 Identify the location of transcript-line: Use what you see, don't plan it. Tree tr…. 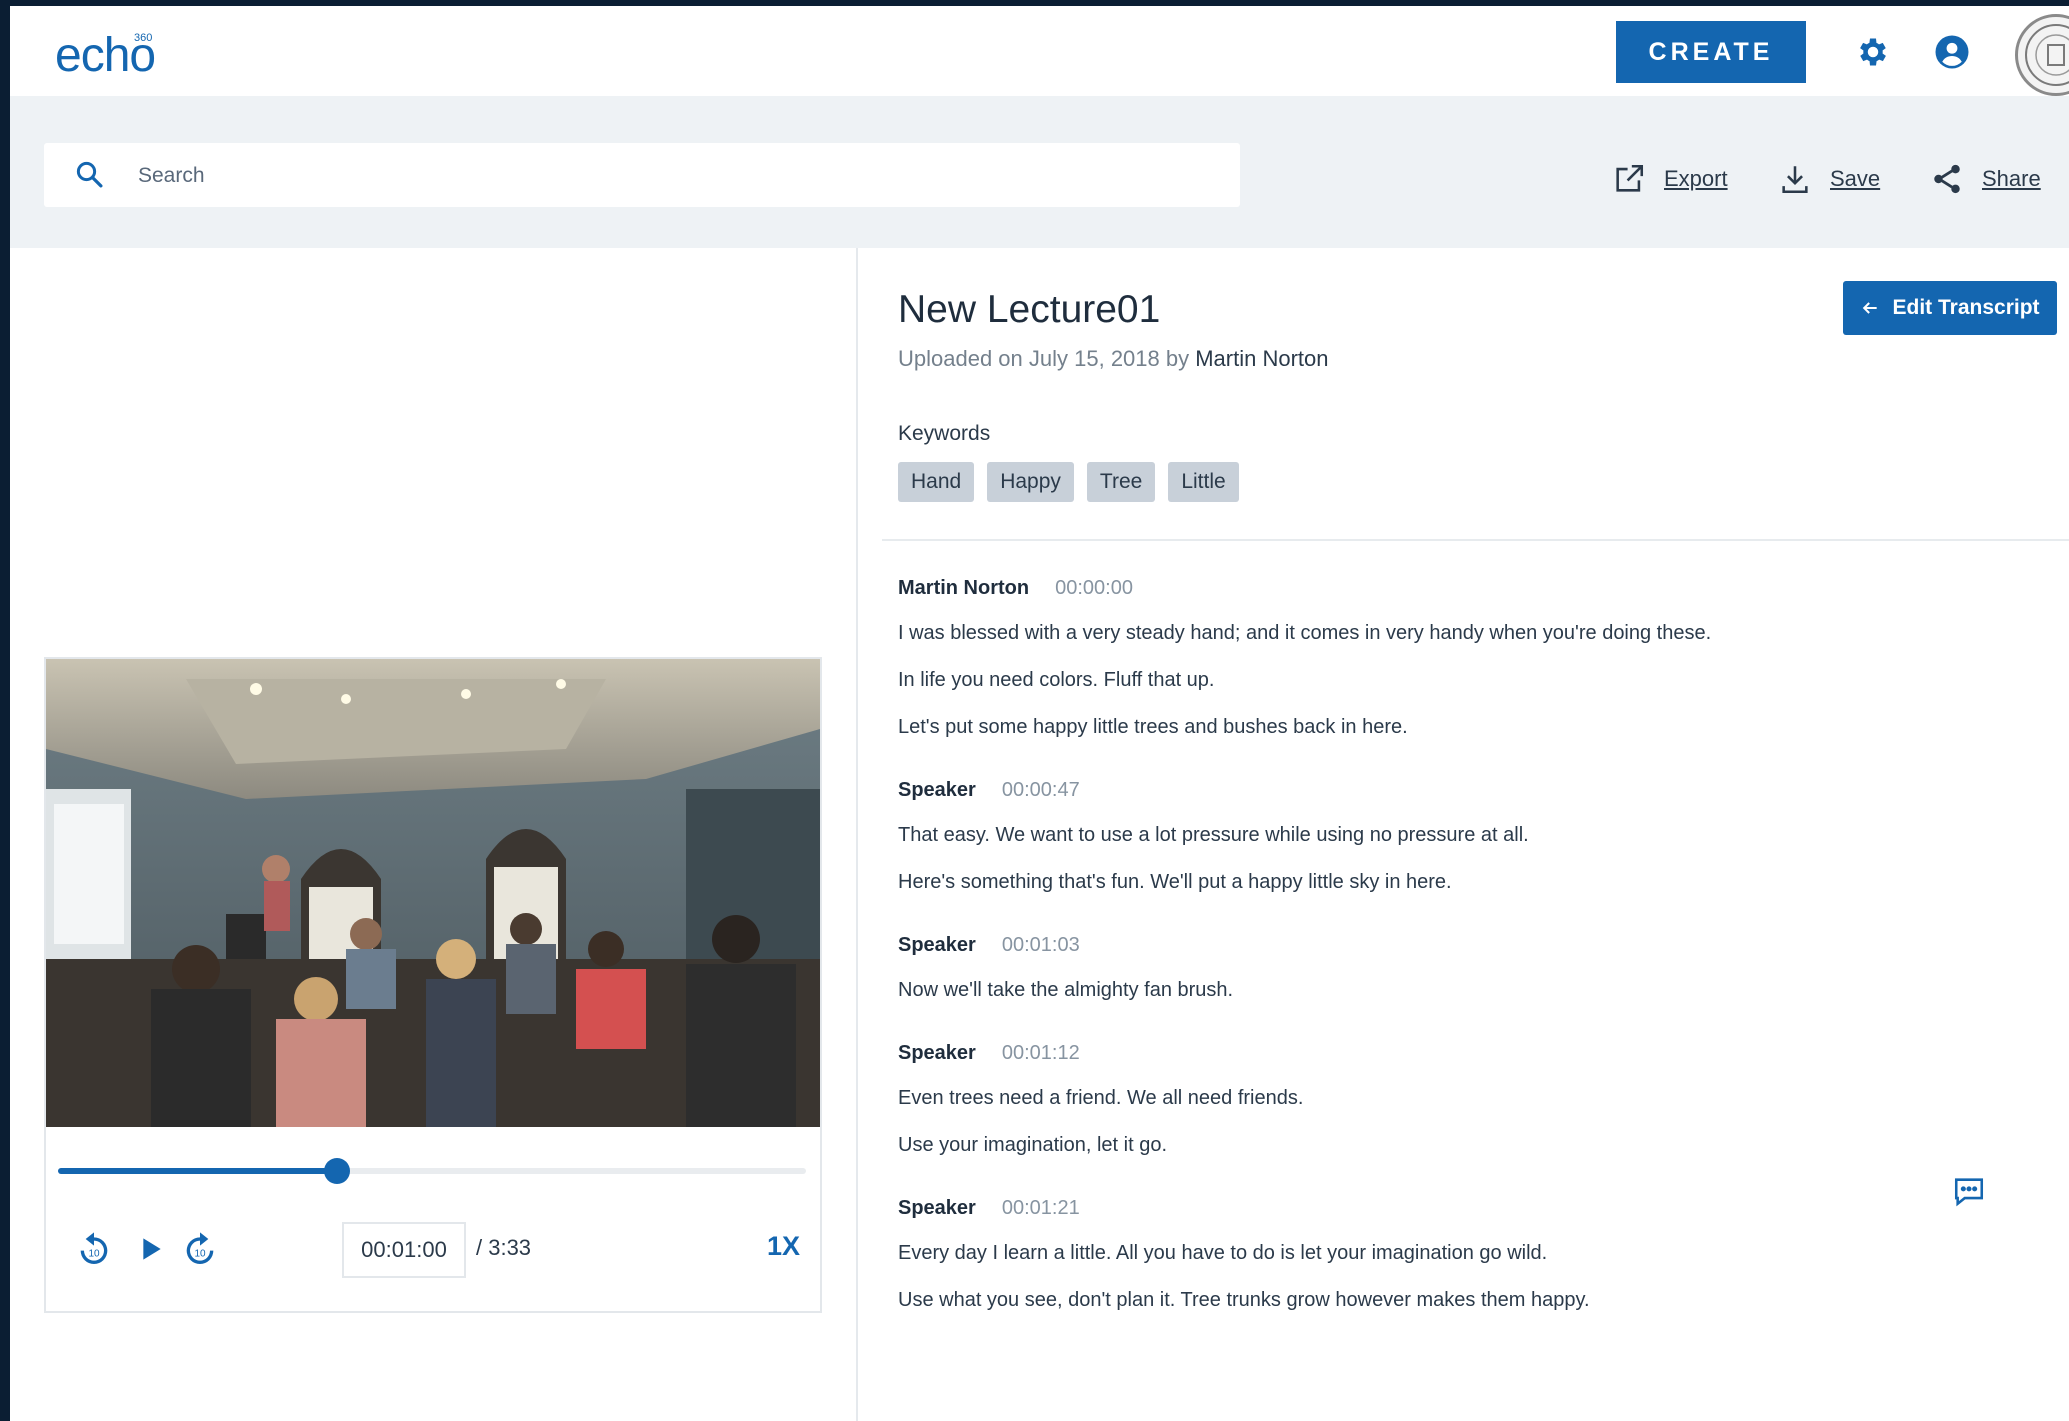
(1338, 1300).